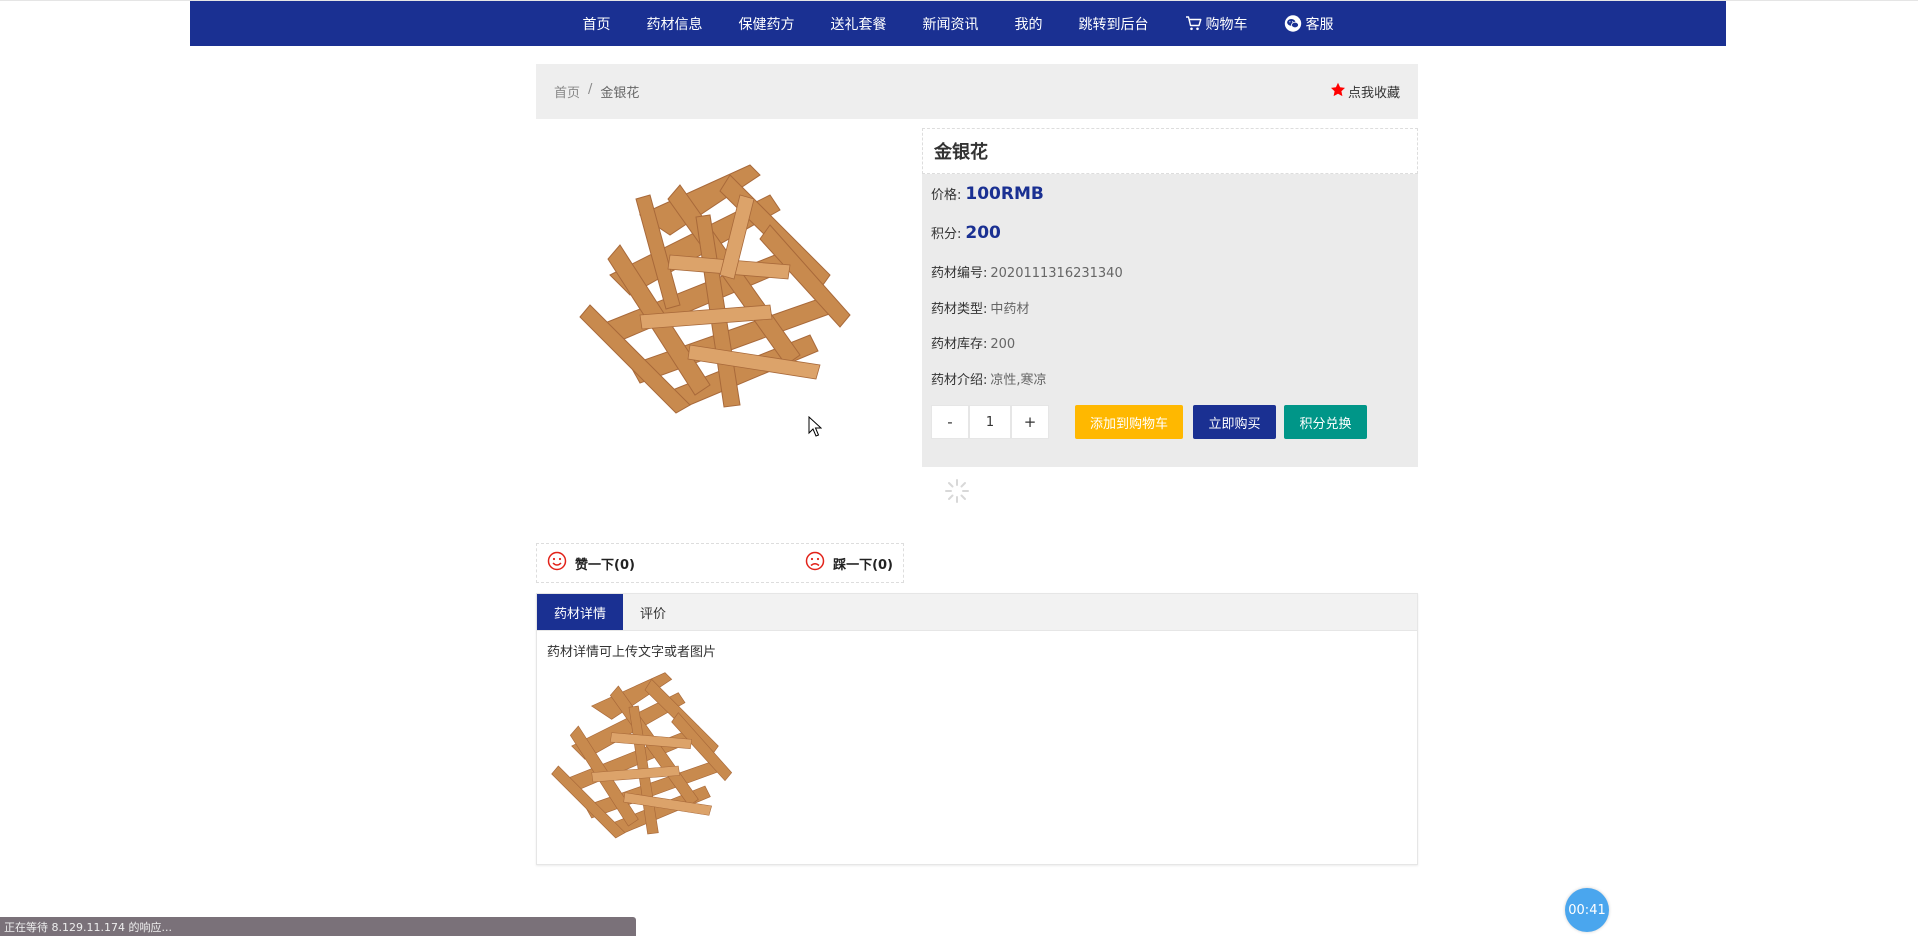 This screenshot has width=1918, height=936. What do you see at coordinates (1373, 93) in the screenshot?
I see `favorite-label: 点我收藏` at bounding box center [1373, 93].